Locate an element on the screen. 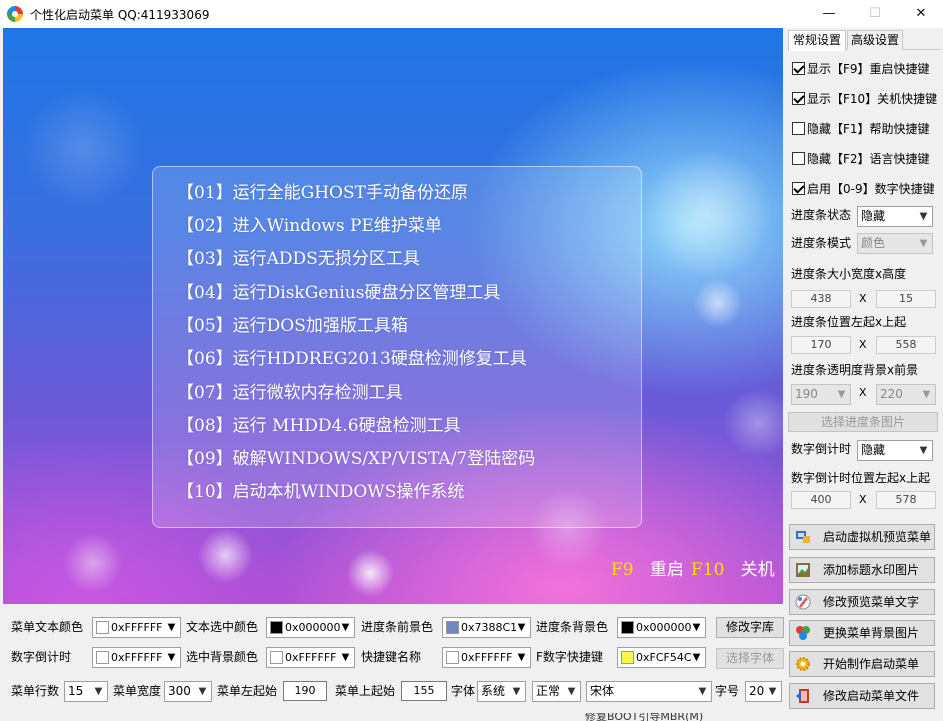  countdown-color-label: 数字倒计时 is located at coordinates (41, 657).